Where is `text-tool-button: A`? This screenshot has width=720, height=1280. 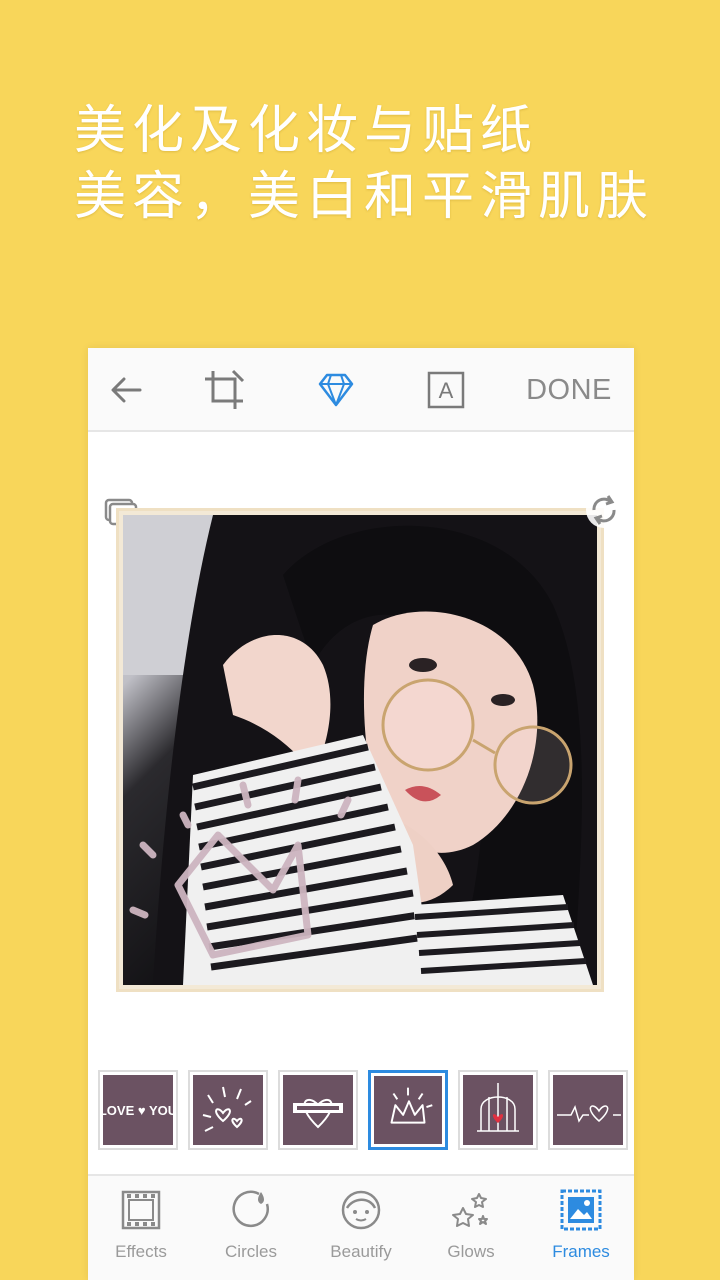
text-tool-button: A is located at coordinates (446, 390).